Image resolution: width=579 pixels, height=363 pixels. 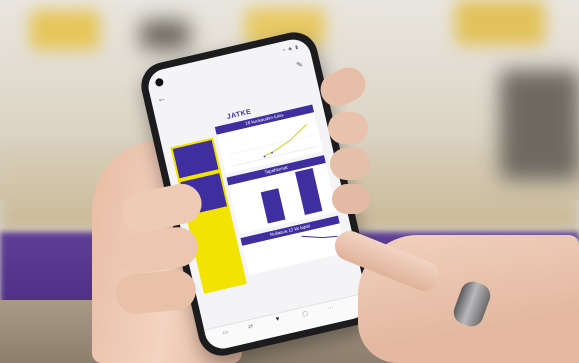 What do you see at coordinates (291, 49) in the screenshot?
I see `status-bar-icons: ▪ ◆ ▮` at bounding box center [291, 49].